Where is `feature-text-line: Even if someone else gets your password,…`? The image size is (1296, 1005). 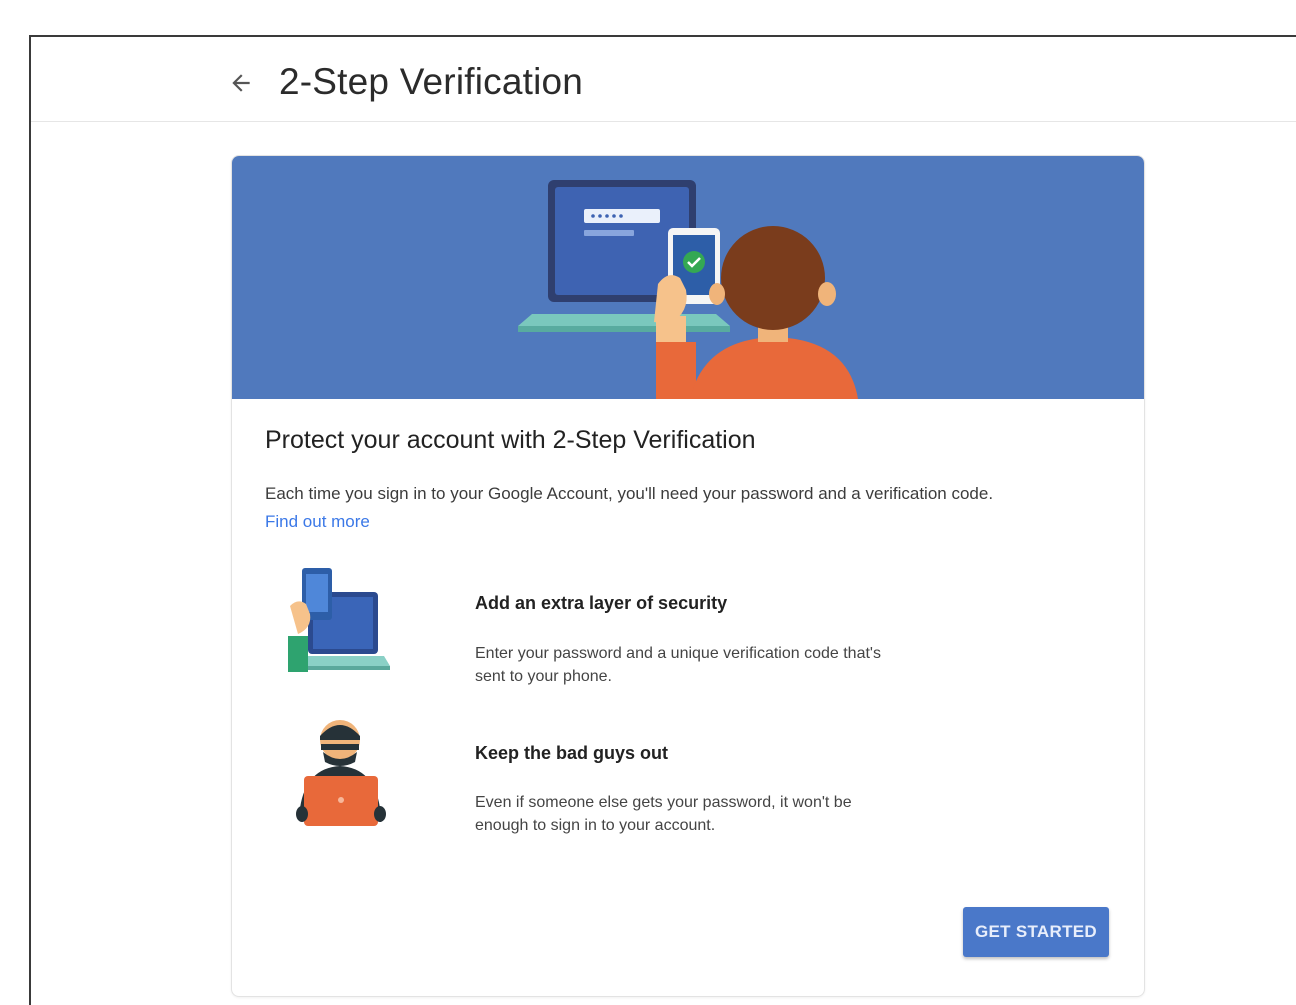 feature-text-line: Even if someone else gets your password,… is located at coordinates (663, 802).